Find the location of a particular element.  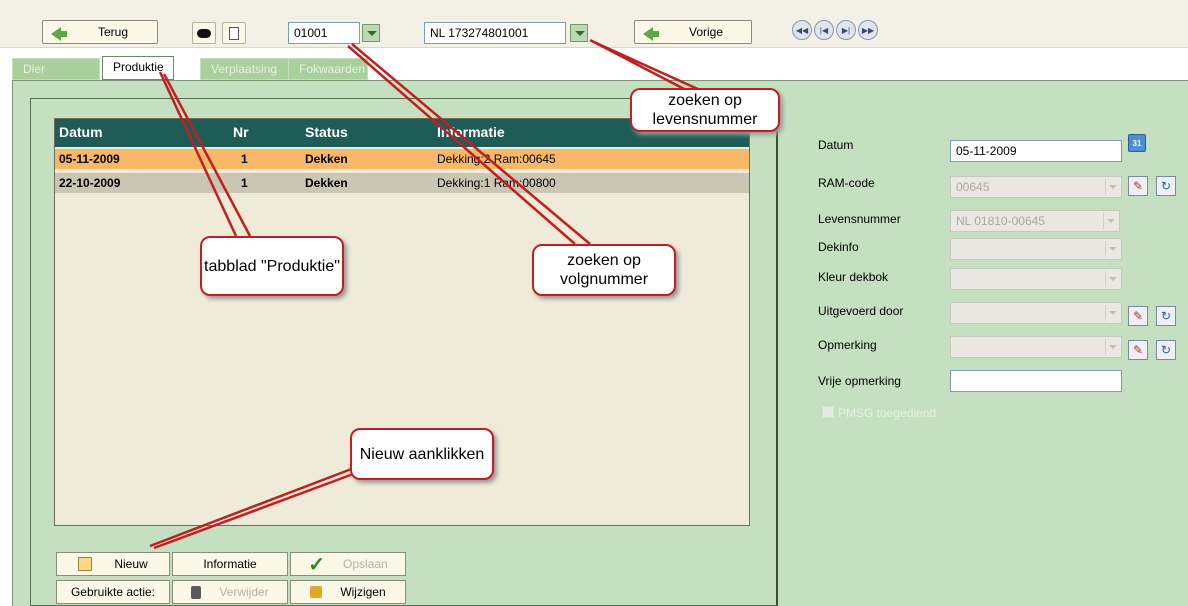

vrije-opmerking-input is located at coordinates (1036, 381).